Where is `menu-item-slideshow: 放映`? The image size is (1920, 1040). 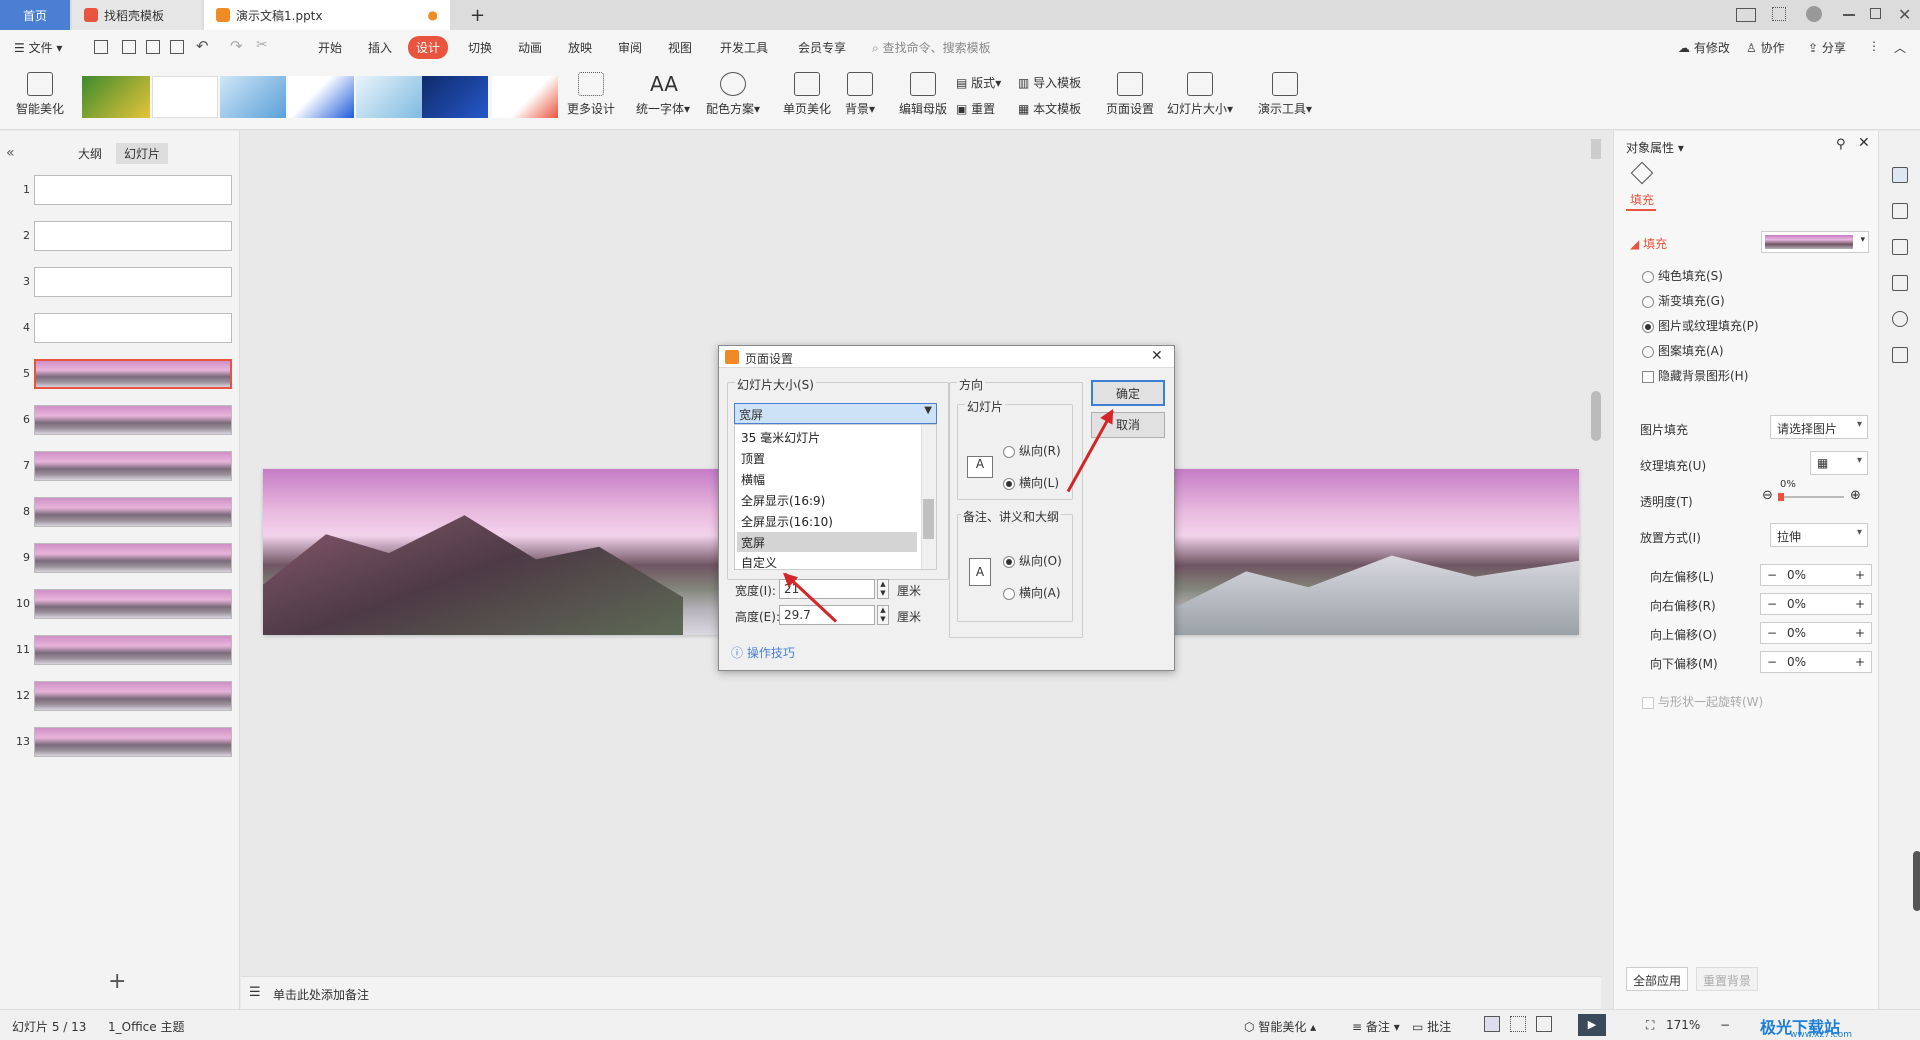 menu-item-slideshow: 放映 is located at coordinates (580, 47).